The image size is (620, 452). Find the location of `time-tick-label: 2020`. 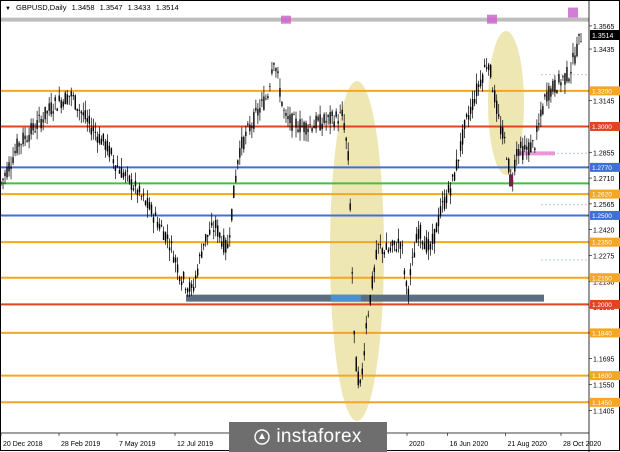

time-tick-label: 2020 is located at coordinates (417, 444).